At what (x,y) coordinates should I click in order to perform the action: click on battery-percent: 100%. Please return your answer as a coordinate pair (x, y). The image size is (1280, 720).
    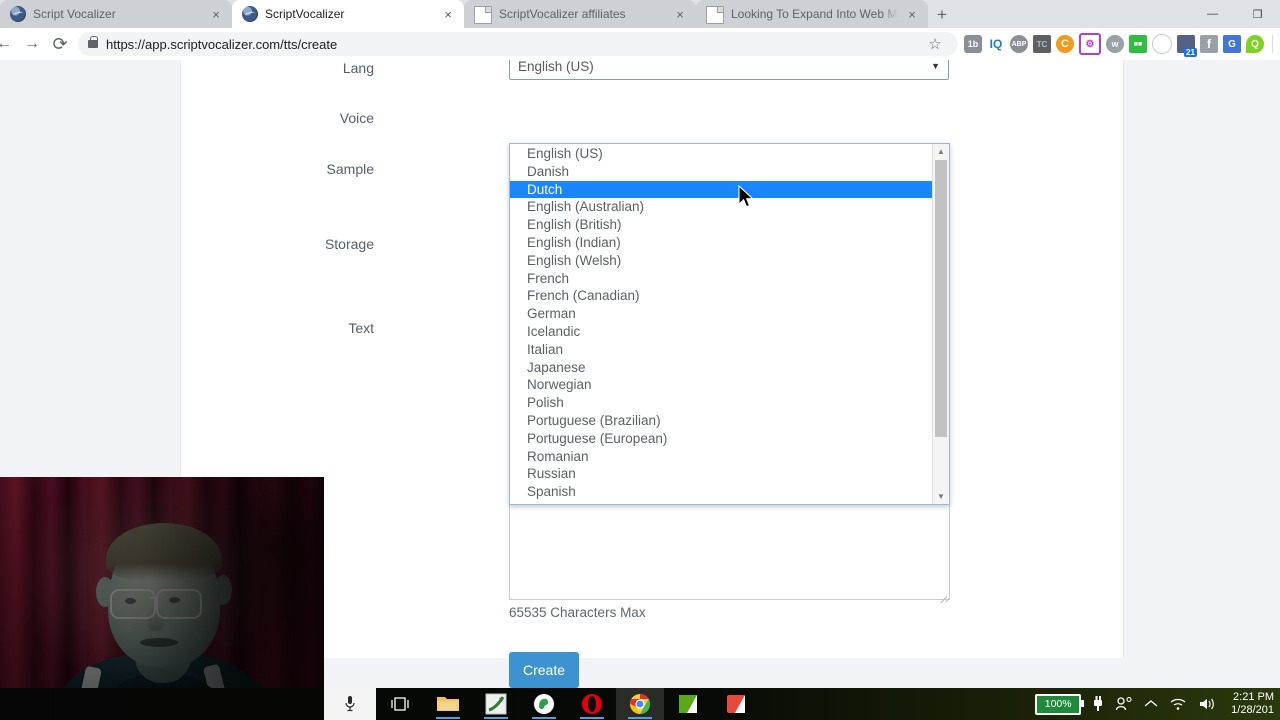
    Looking at the image, I should click on (1058, 704).